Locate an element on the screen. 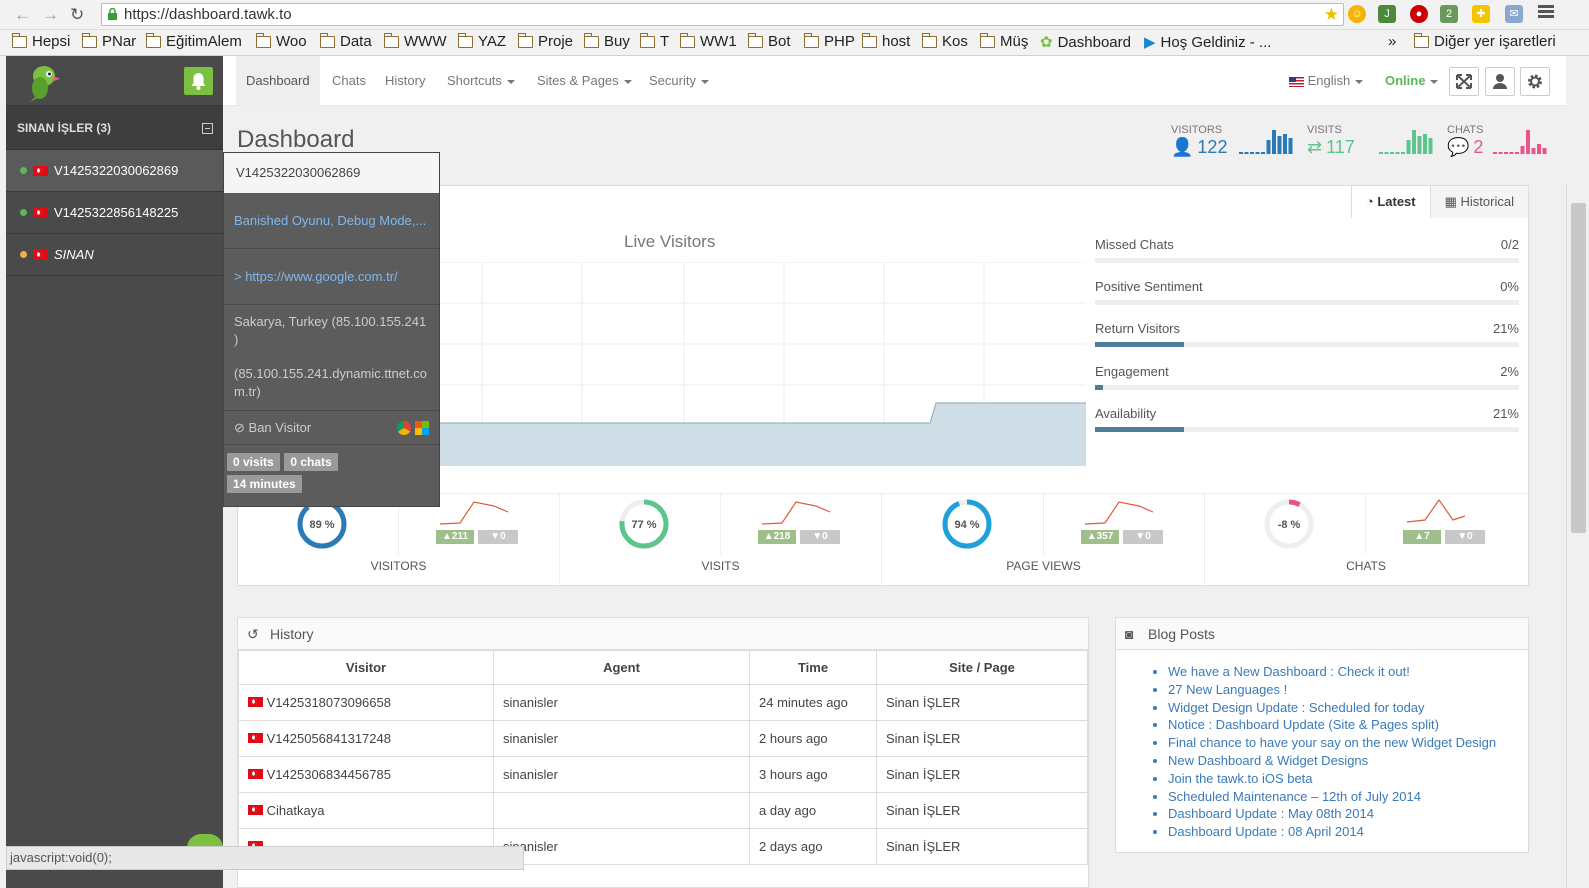 This screenshot has width=1589, height=888. adblock-icon: ● is located at coordinates (1419, 14).